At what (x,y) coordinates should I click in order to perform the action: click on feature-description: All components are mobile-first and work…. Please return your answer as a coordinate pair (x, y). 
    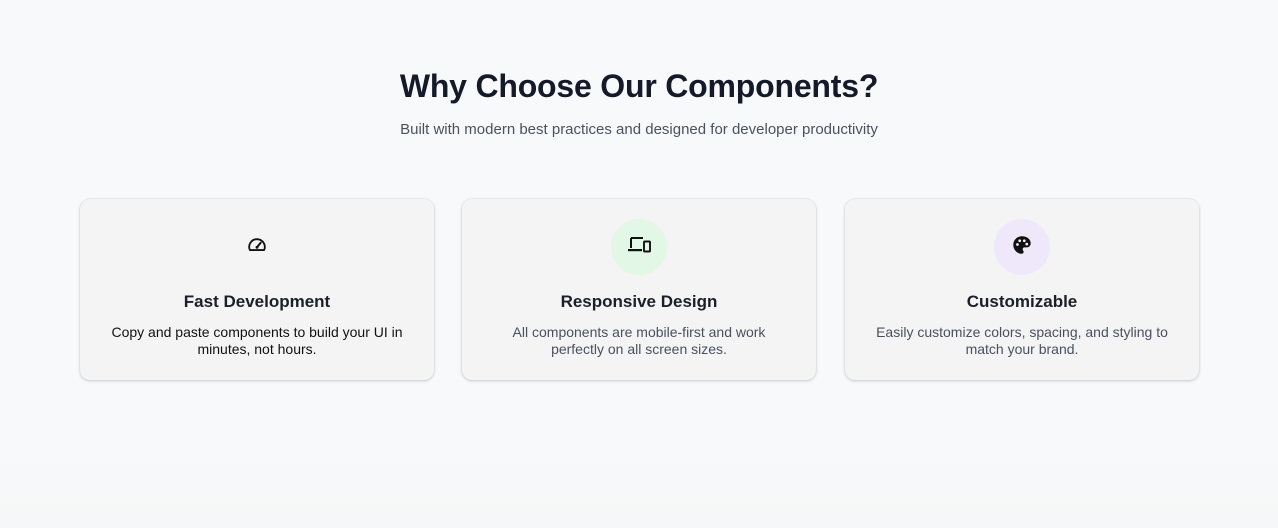
    Looking at the image, I should click on (639, 340).